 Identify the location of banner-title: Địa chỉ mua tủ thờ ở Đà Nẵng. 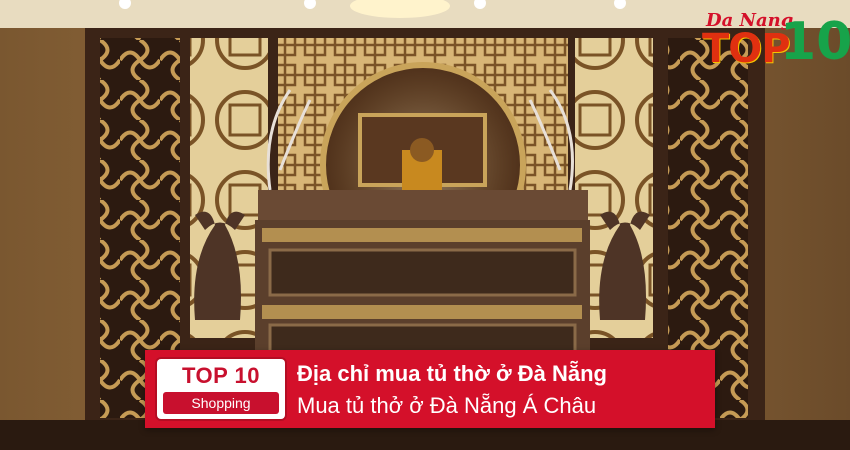
(452, 373).